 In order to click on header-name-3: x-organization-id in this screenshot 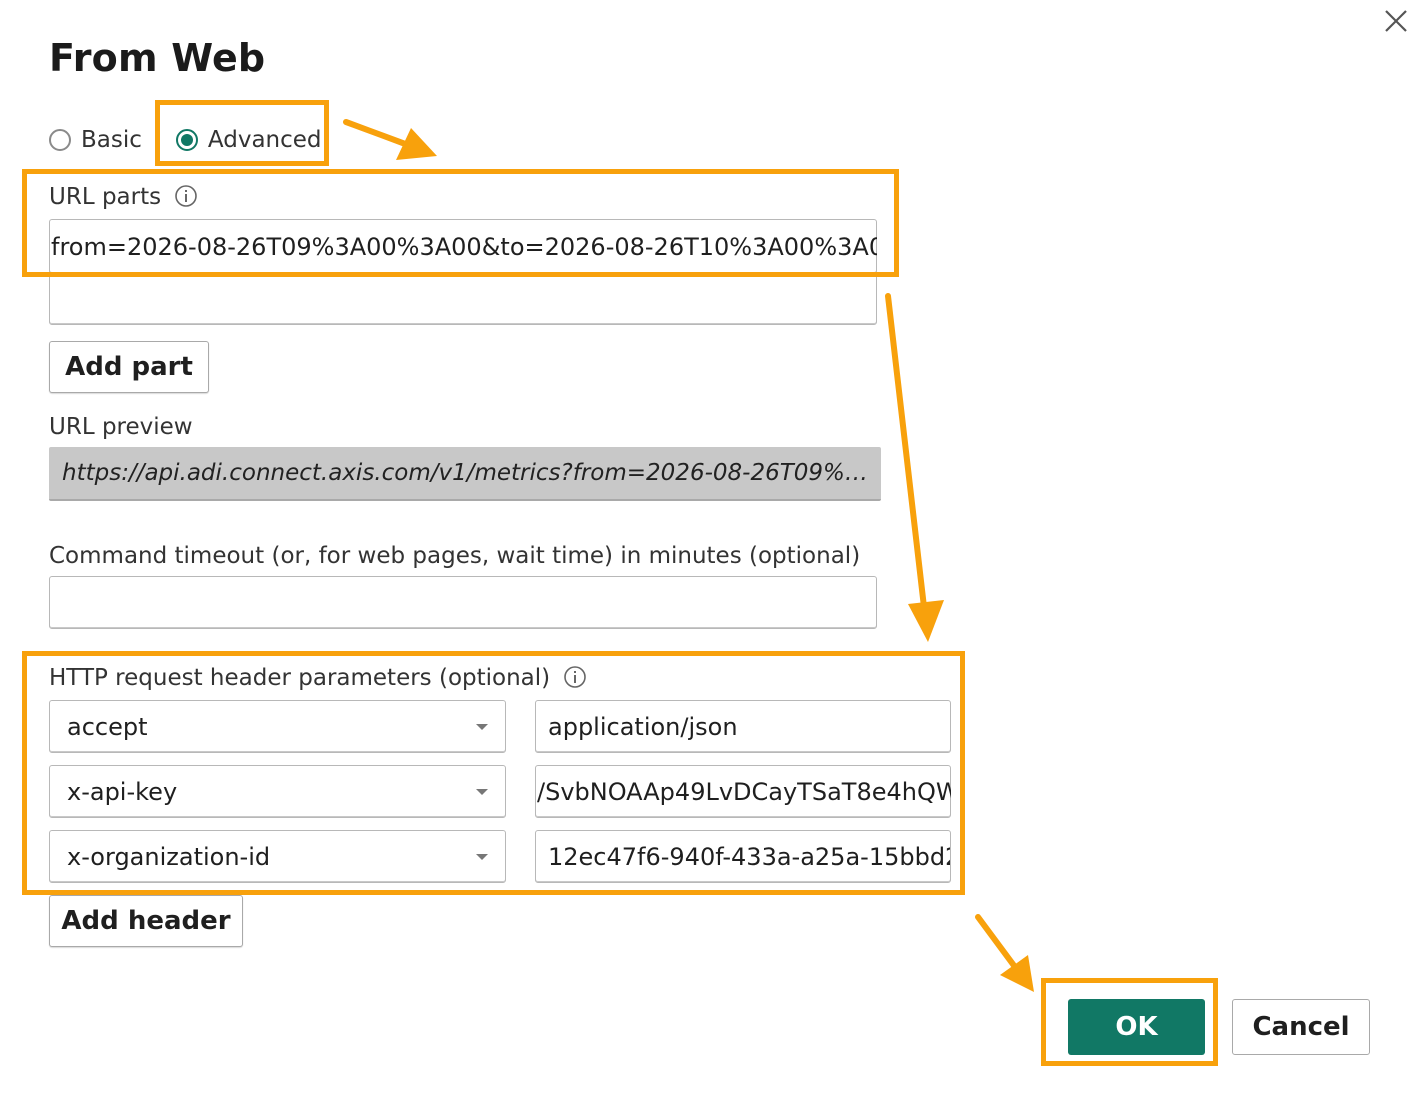, I will do `click(169, 856)`.